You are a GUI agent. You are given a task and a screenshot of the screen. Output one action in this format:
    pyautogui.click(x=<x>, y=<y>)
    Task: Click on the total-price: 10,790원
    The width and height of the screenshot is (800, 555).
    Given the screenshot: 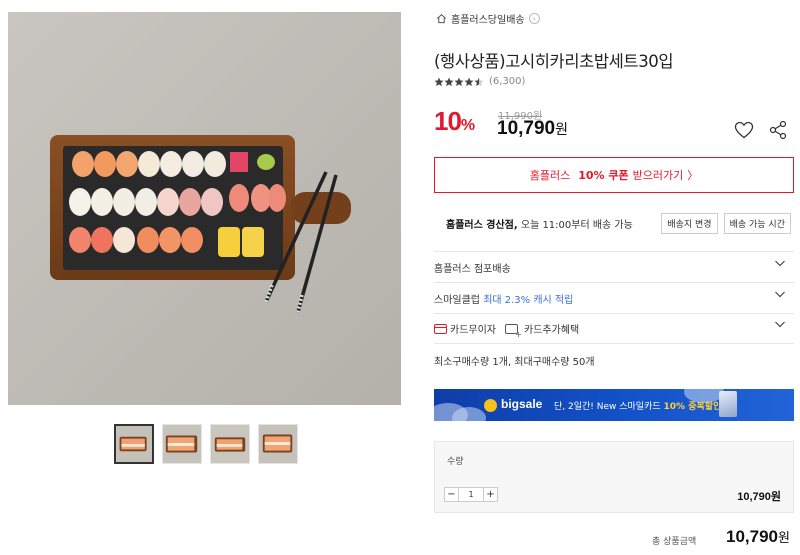 What is the action you would take?
    pyautogui.click(x=758, y=536)
    